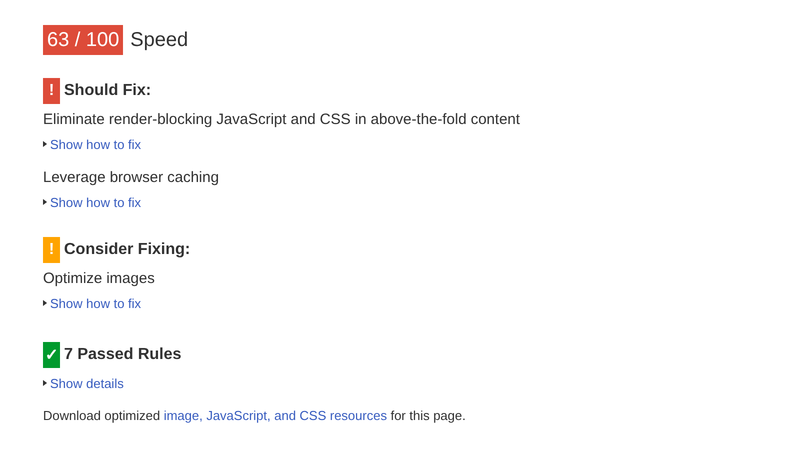 This screenshot has height=473, width=807. What do you see at coordinates (108, 91) in the screenshot?
I see `section-heading: Should Fix:` at bounding box center [108, 91].